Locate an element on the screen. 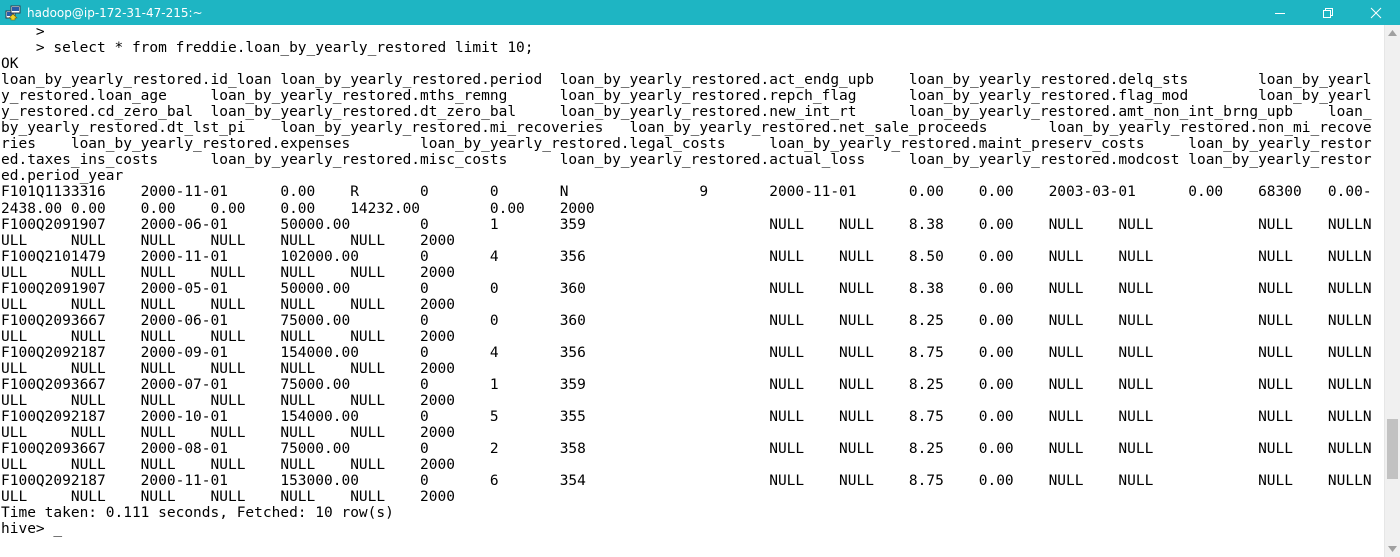 The width and height of the screenshot is (1400, 557). maximize-button is located at coordinates (1328, 12).